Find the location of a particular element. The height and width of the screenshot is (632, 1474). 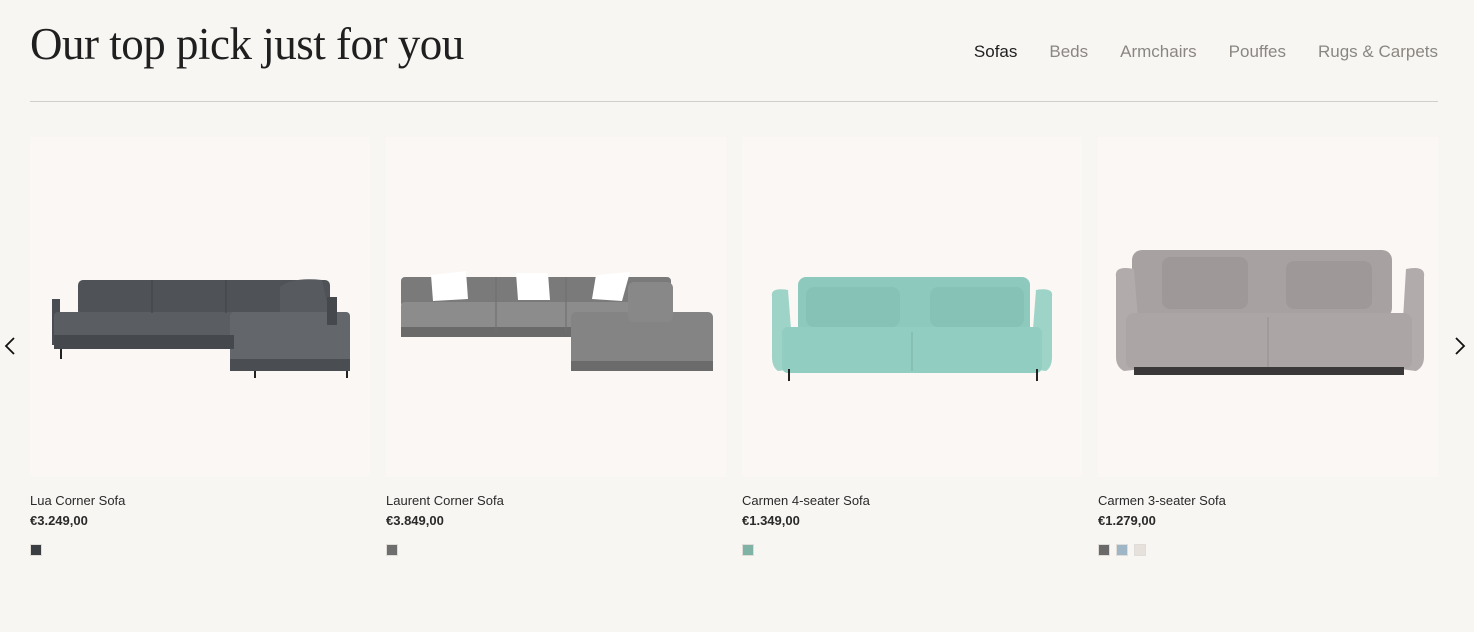

product-price: €3.249,00 is located at coordinates (59, 520).